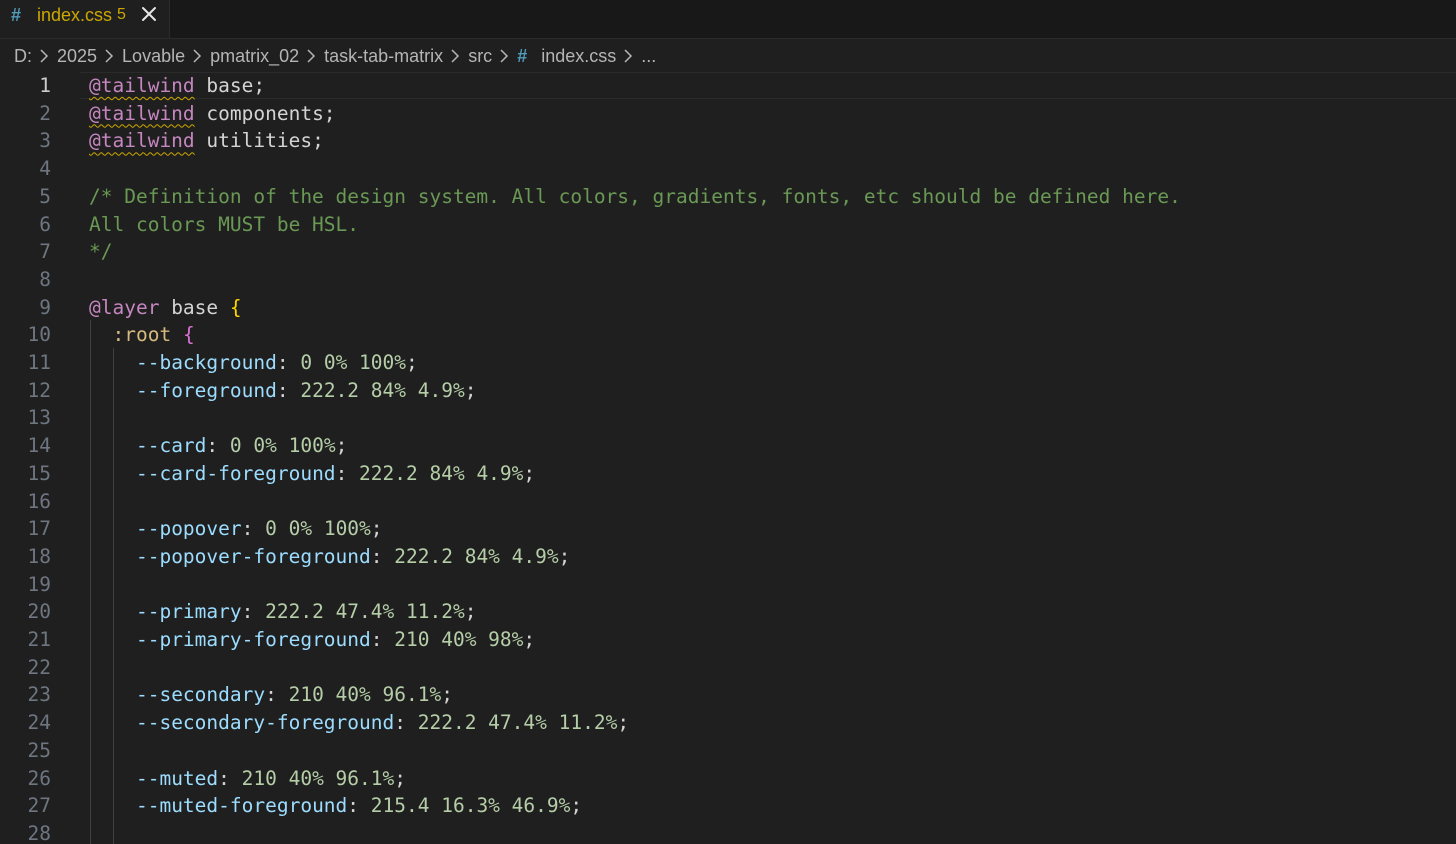  Describe the element at coordinates (578, 56) in the screenshot. I see `breadcrumb-file: index.css` at that location.